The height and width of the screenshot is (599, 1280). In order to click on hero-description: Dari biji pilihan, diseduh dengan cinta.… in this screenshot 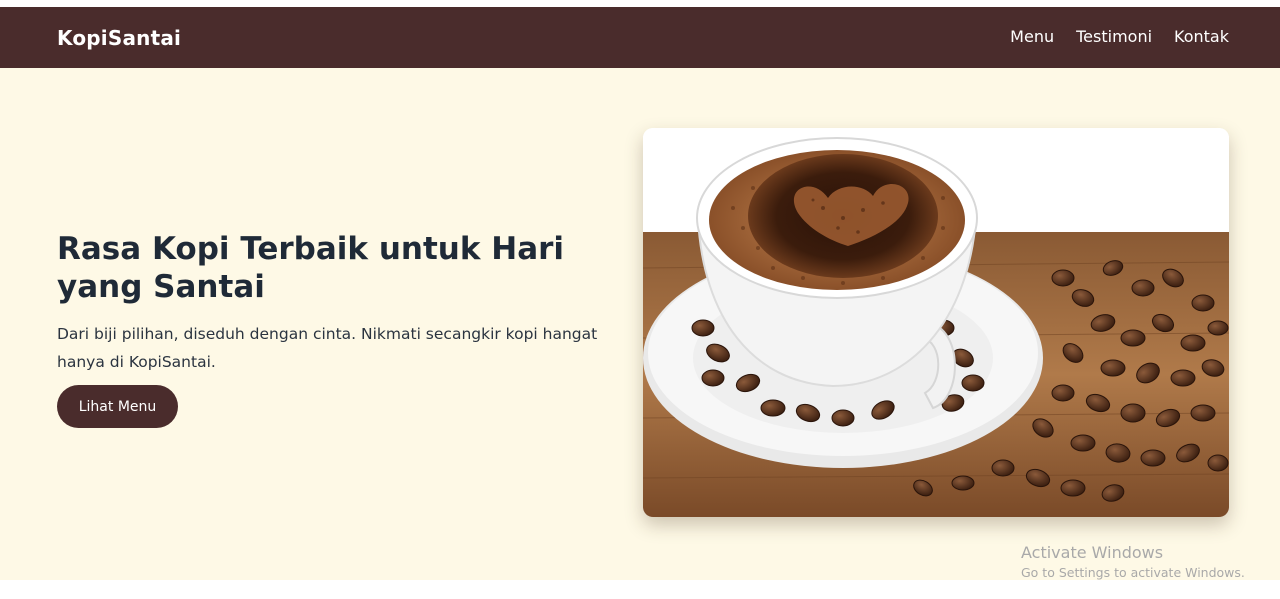, I will do `click(327, 348)`.